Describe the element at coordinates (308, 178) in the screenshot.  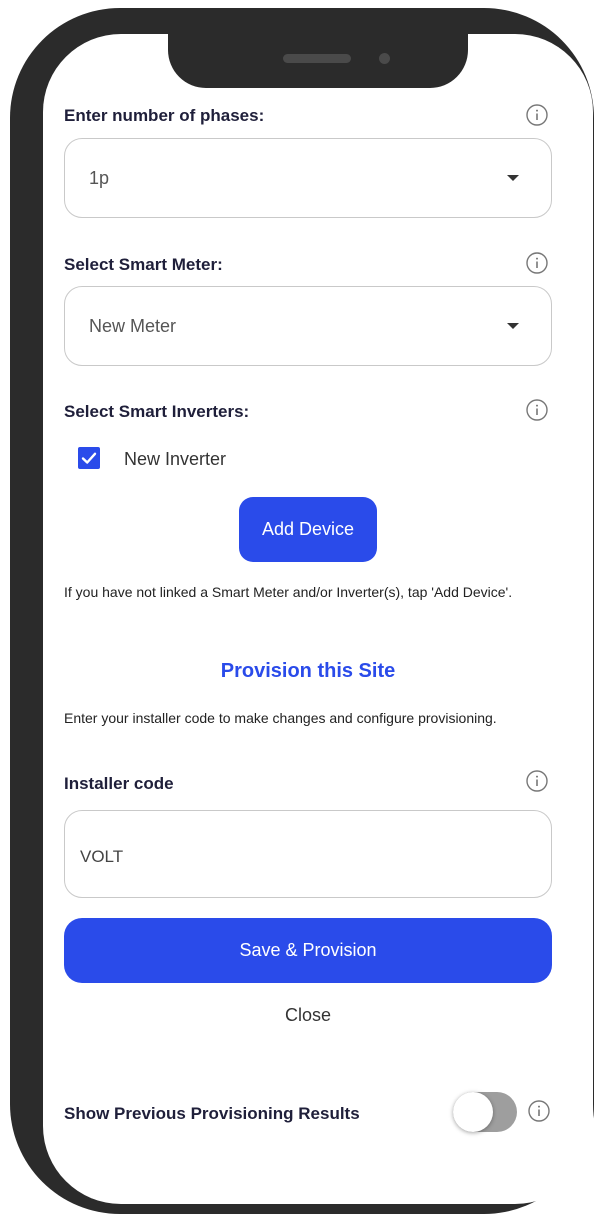
I see `phases-select: 1p` at that location.